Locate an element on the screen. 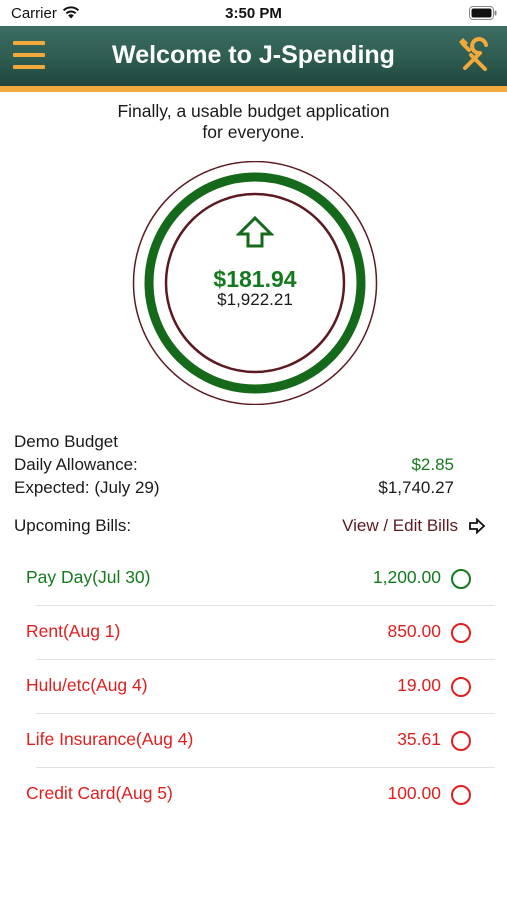 The image size is (507, 900). up-arrow-icon is located at coordinates (255, 231).